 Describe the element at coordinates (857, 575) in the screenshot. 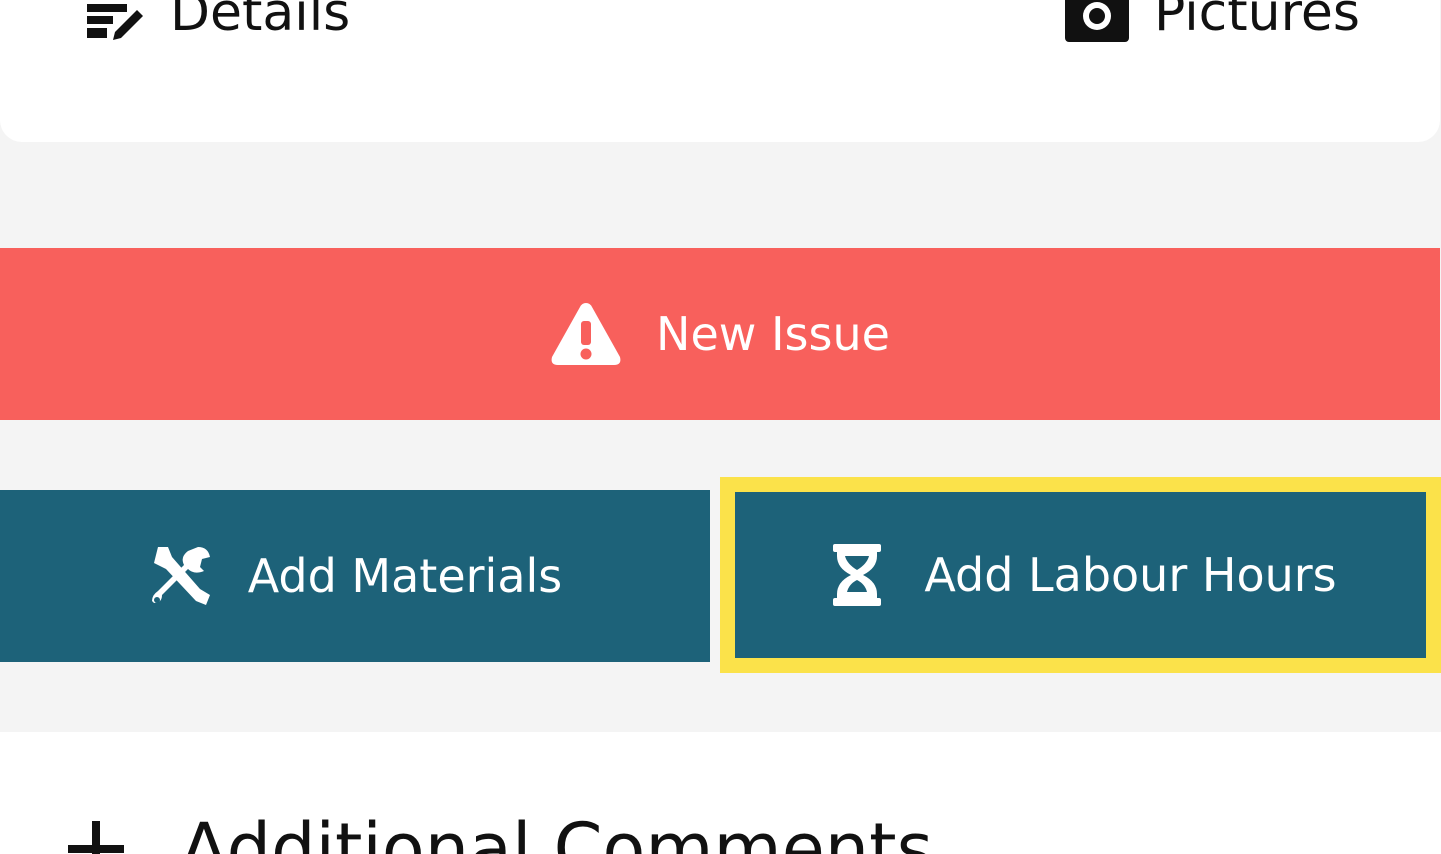

I see `hourglass-icon` at that location.